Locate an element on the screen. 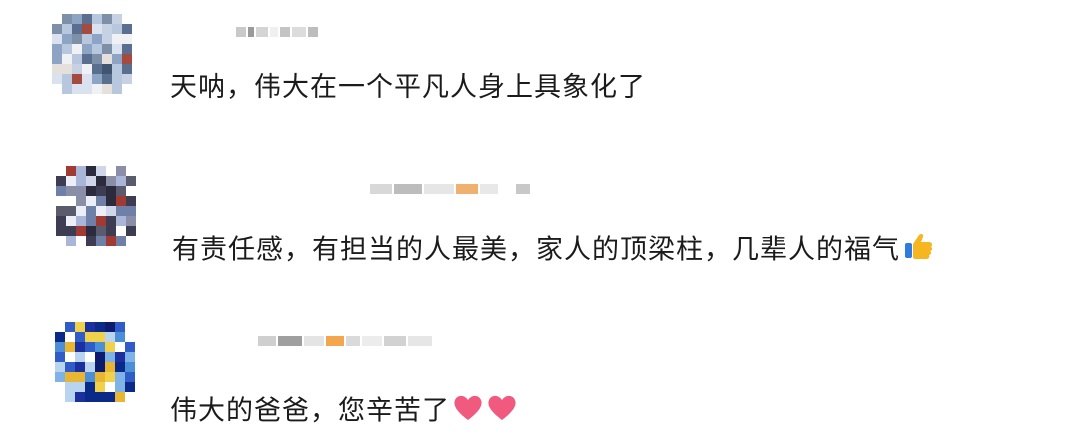  comment-text: 天呐，伟大在一个平凡人身上具象化了 is located at coordinates (408, 88).